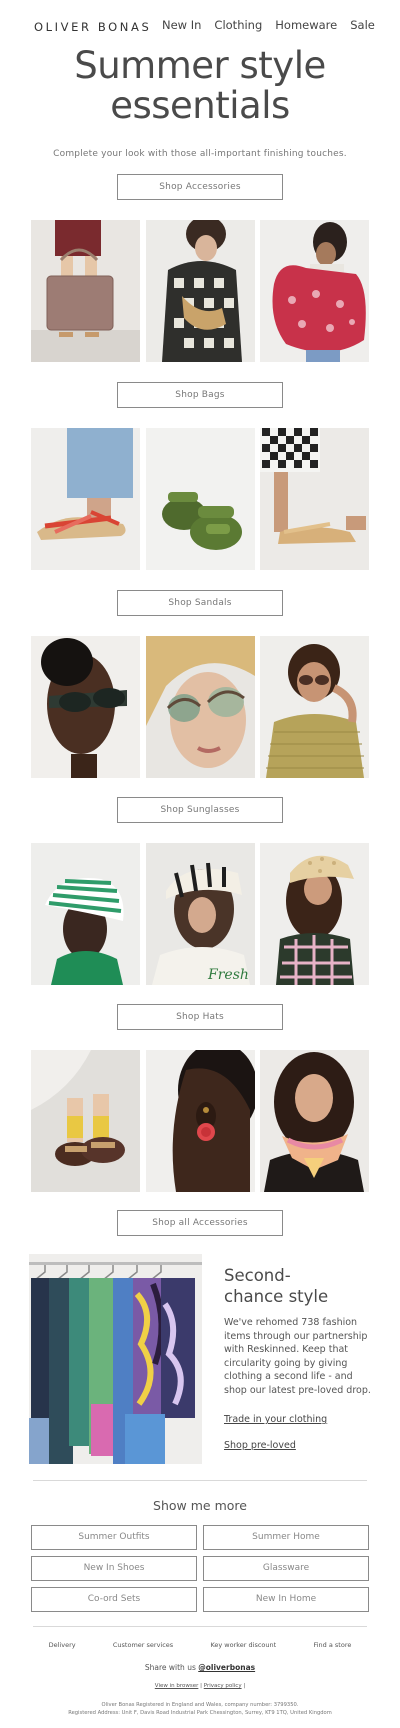 Image resolution: width=400 pixels, height=1728 pixels. Describe the element at coordinates (200, 395) in the screenshot. I see `shop-bags-button: Shop Bags` at that location.